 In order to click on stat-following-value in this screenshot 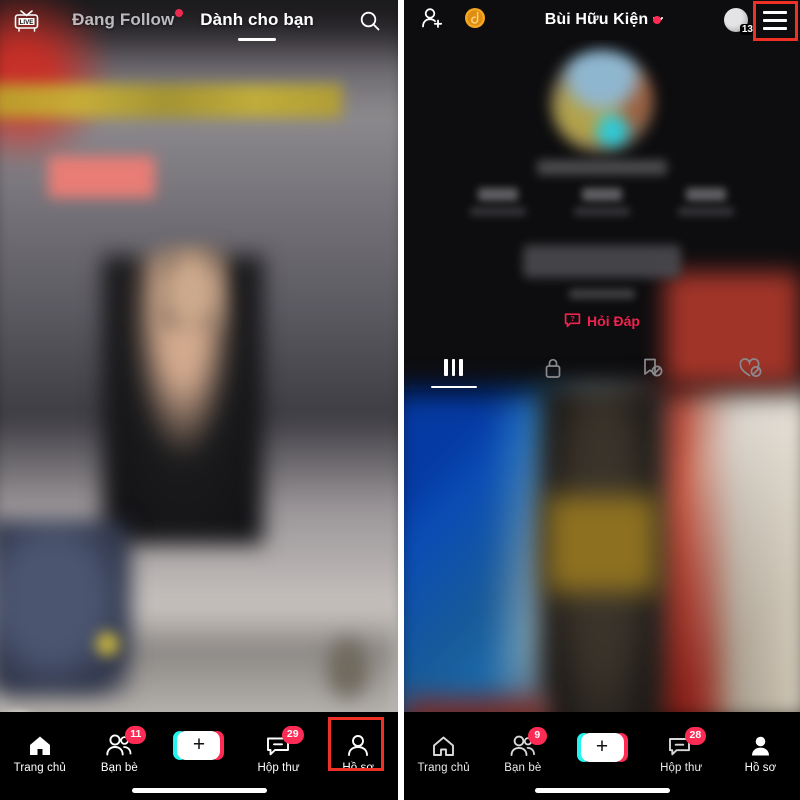, I will do `click(498, 194)`.